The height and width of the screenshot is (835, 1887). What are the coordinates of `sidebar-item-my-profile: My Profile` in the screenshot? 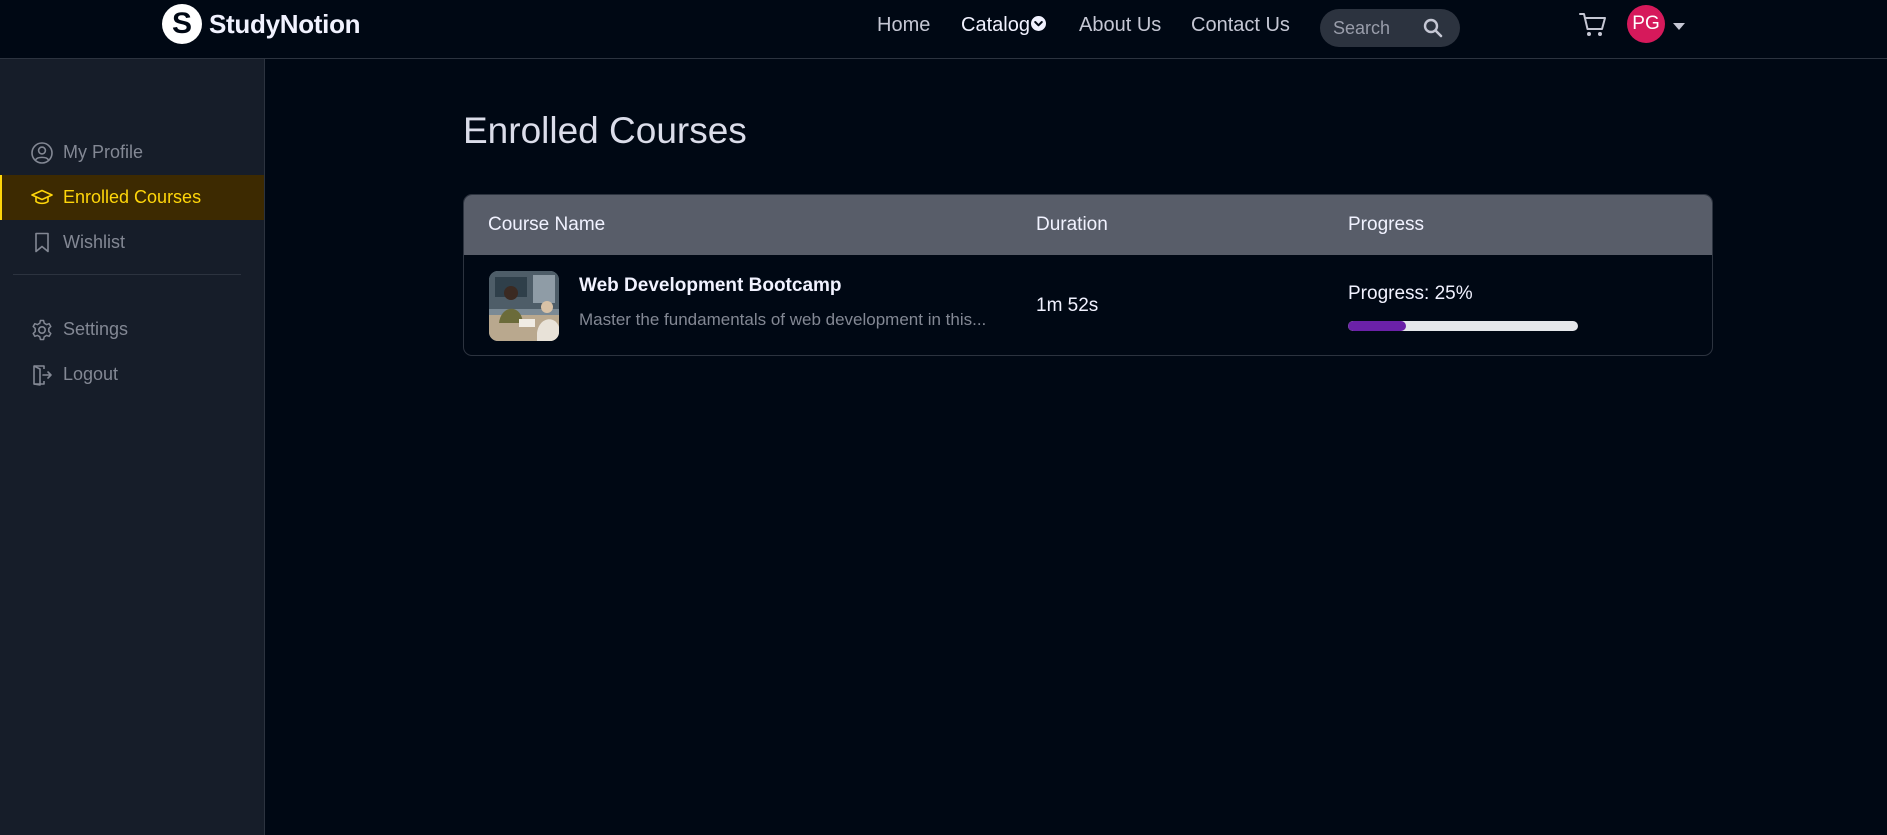 It's located at (132, 152).